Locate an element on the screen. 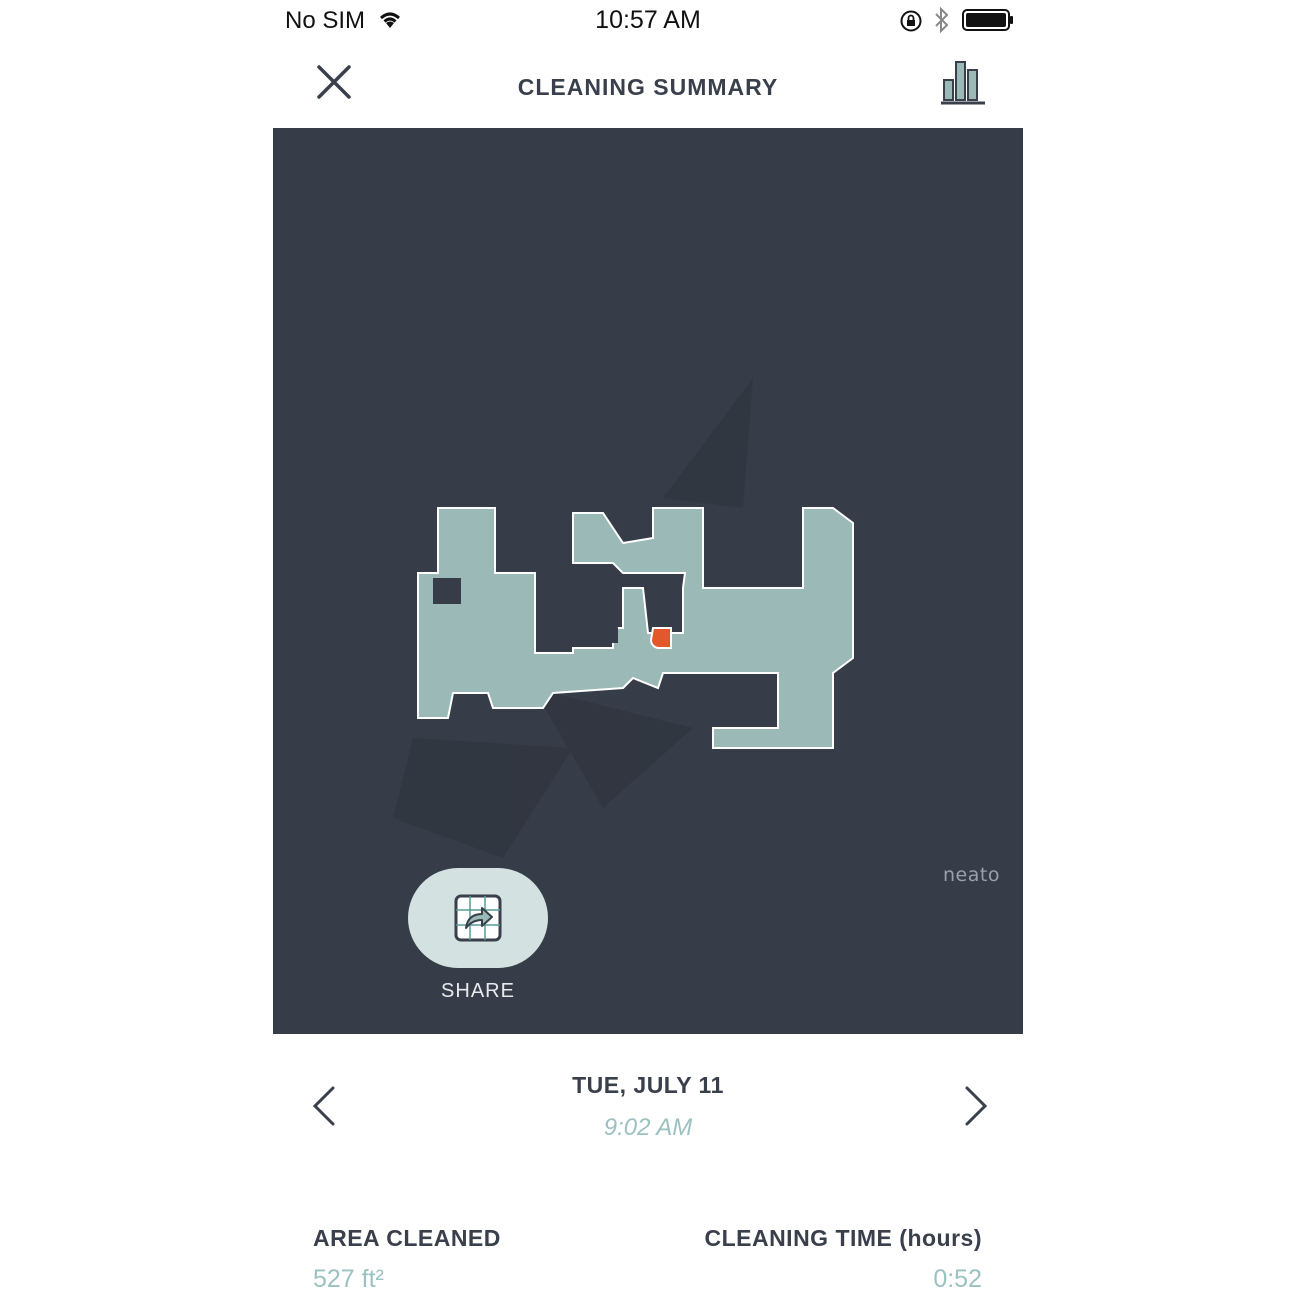  area-cleaned-label: AREA CLEANED is located at coordinates (407, 1238).